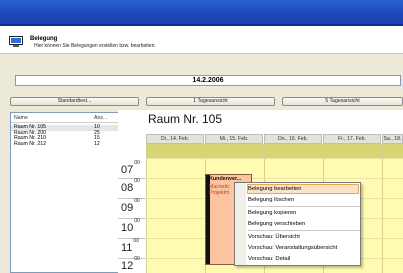 The width and height of the screenshot is (403, 273). What do you see at coordinates (67, 144) in the screenshot?
I see `room-list-item: Raum Nr. 212 12` at bounding box center [67, 144].